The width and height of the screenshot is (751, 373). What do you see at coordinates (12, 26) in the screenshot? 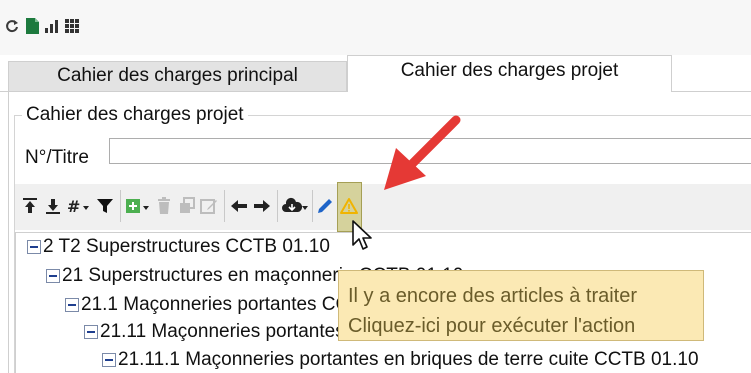
I see `refresh-icon` at bounding box center [12, 26].